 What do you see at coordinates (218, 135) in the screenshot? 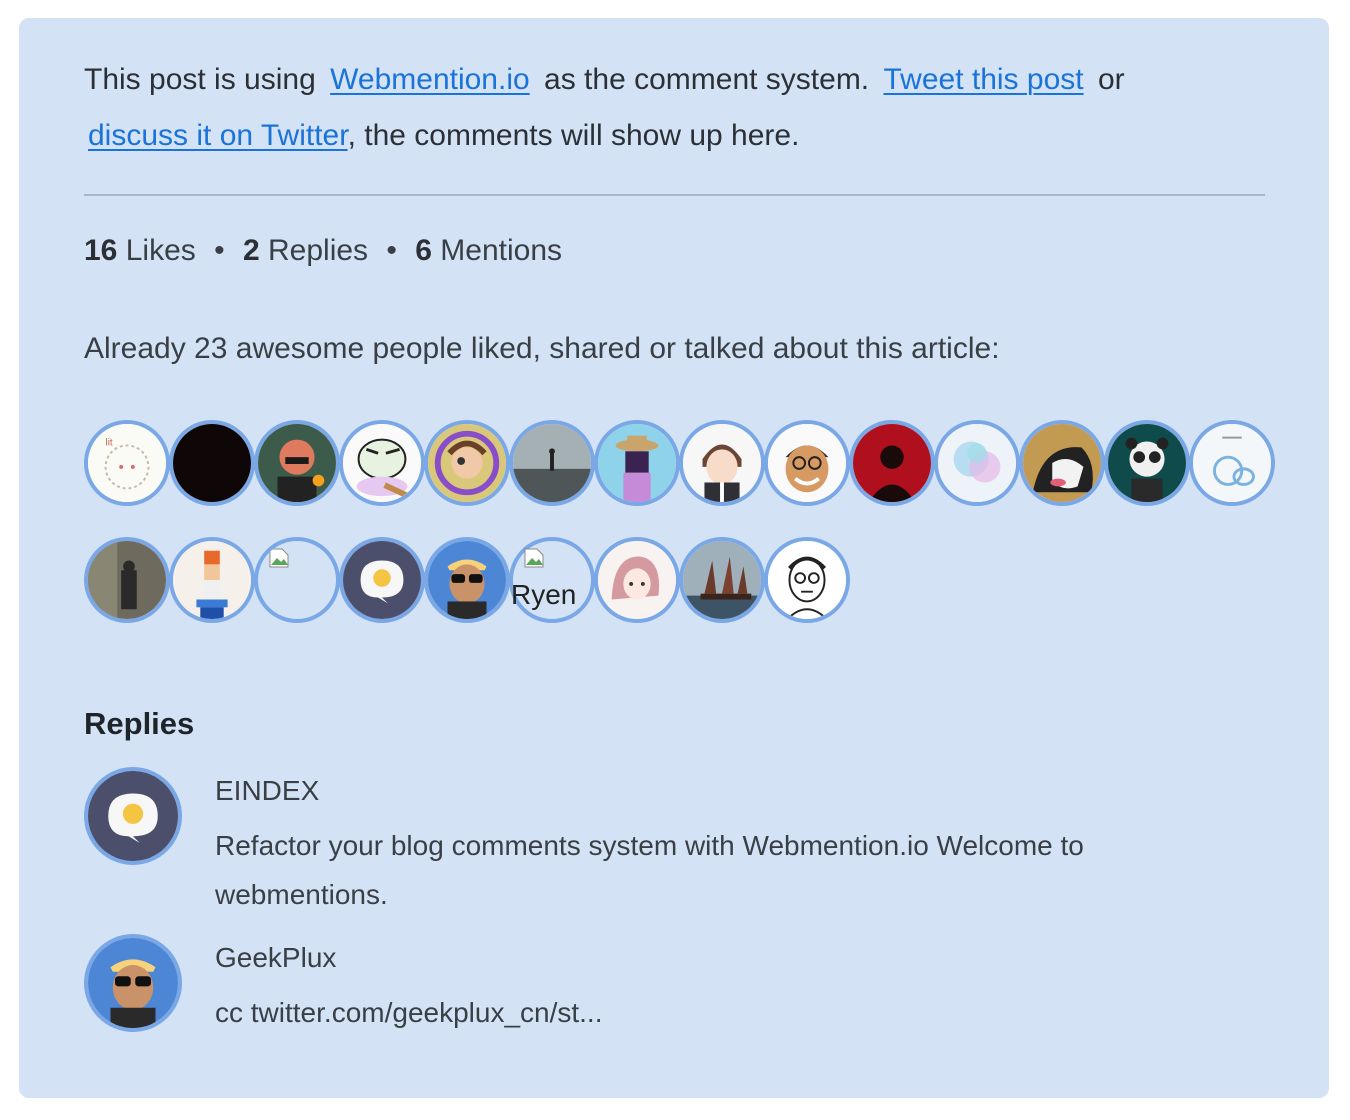
I see `discuss-on-twitter-link: discuss it on Twitter` at bounding box center [218, 135].